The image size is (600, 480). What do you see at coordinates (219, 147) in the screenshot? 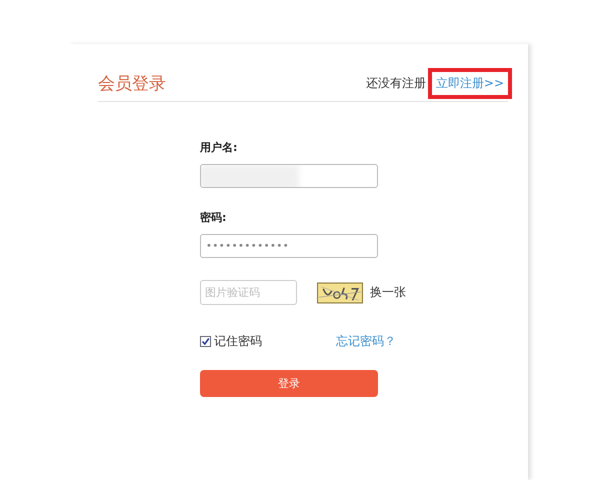
I see `username-label: 用户名:` at bounding box center [219, 147].